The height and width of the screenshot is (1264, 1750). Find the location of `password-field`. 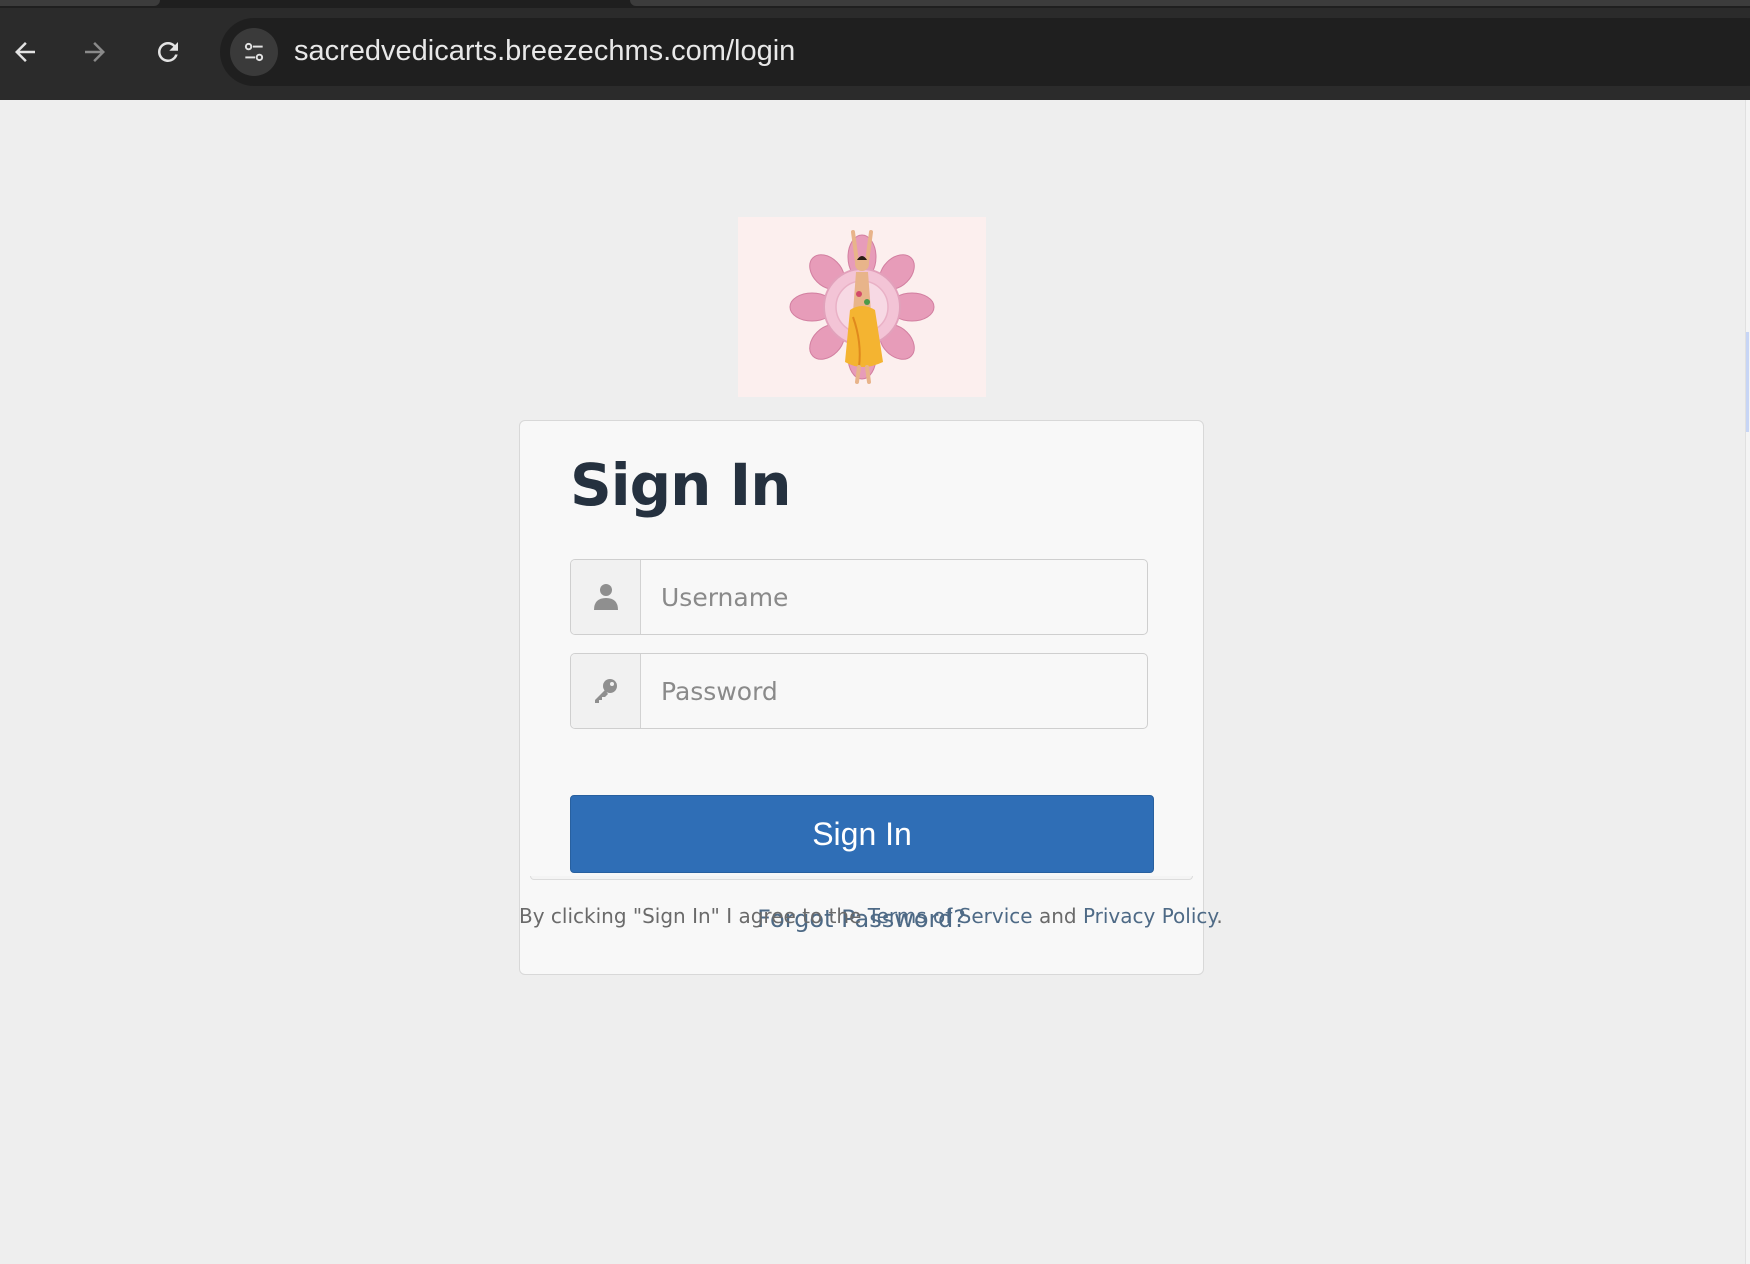

password-field is located at coordinates (859, 691).